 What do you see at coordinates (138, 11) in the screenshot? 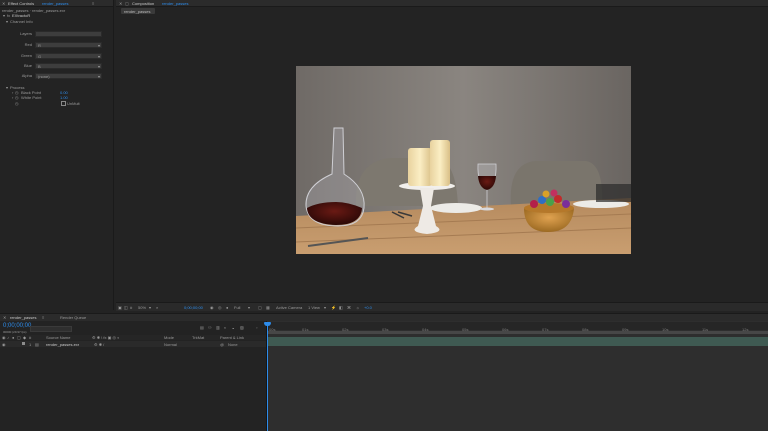
I see `viewer-comp-chip: render_passes` at bounding box center [138, 11].